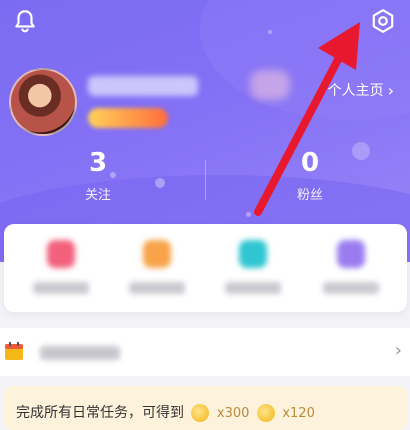  I want to click on follow-stat: 3 关注, so click(98, 175).